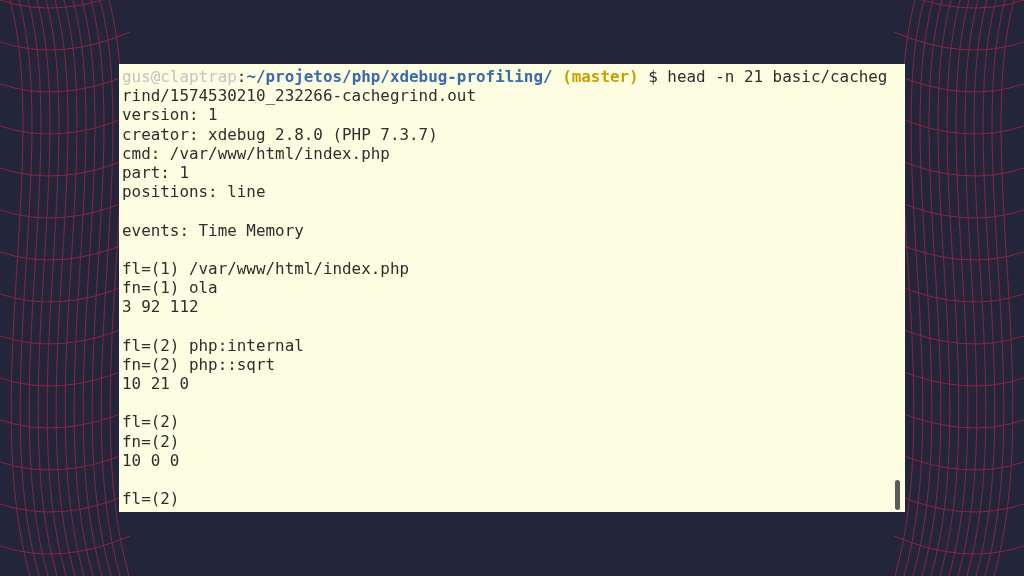  Describe the element at coordinates (767, 76) in the screenshot. I see `command-text: $ head -n 21 basic/cacheg` at that location.